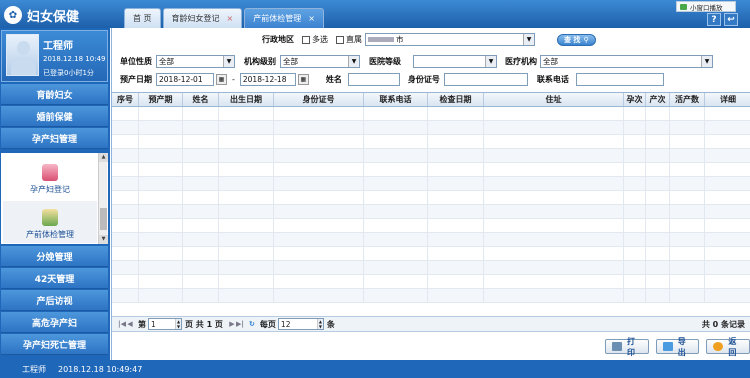  I want to click on id-number-label: 身份证号, so click(423, 79).